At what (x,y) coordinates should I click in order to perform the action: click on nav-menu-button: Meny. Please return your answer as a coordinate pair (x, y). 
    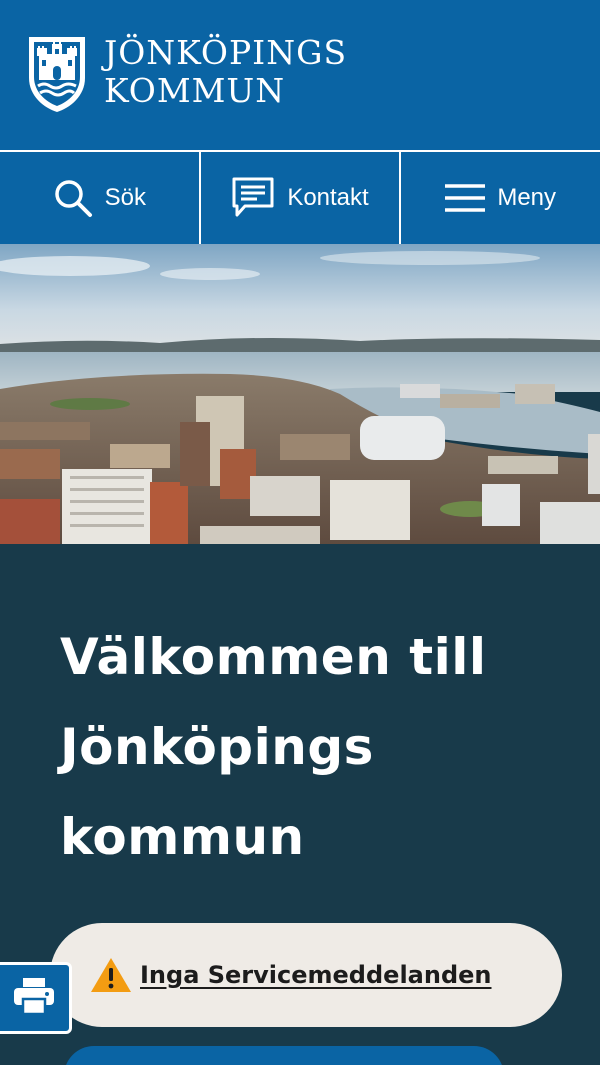
    Looking at the image, I should click on (499, 198).